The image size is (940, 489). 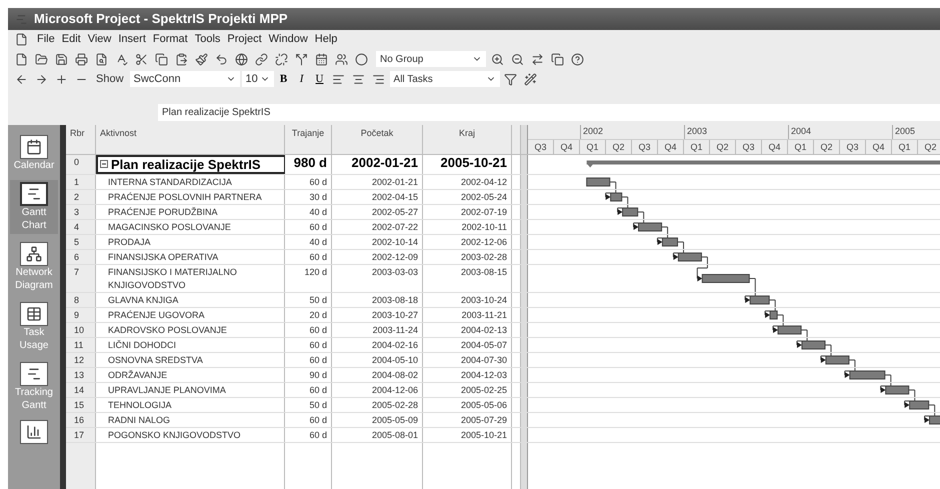 What do you see at coordinates (395, 315) in the screenshot?
I see `start-date-cell: 2003-10-27` at bounding box center [395, 315].